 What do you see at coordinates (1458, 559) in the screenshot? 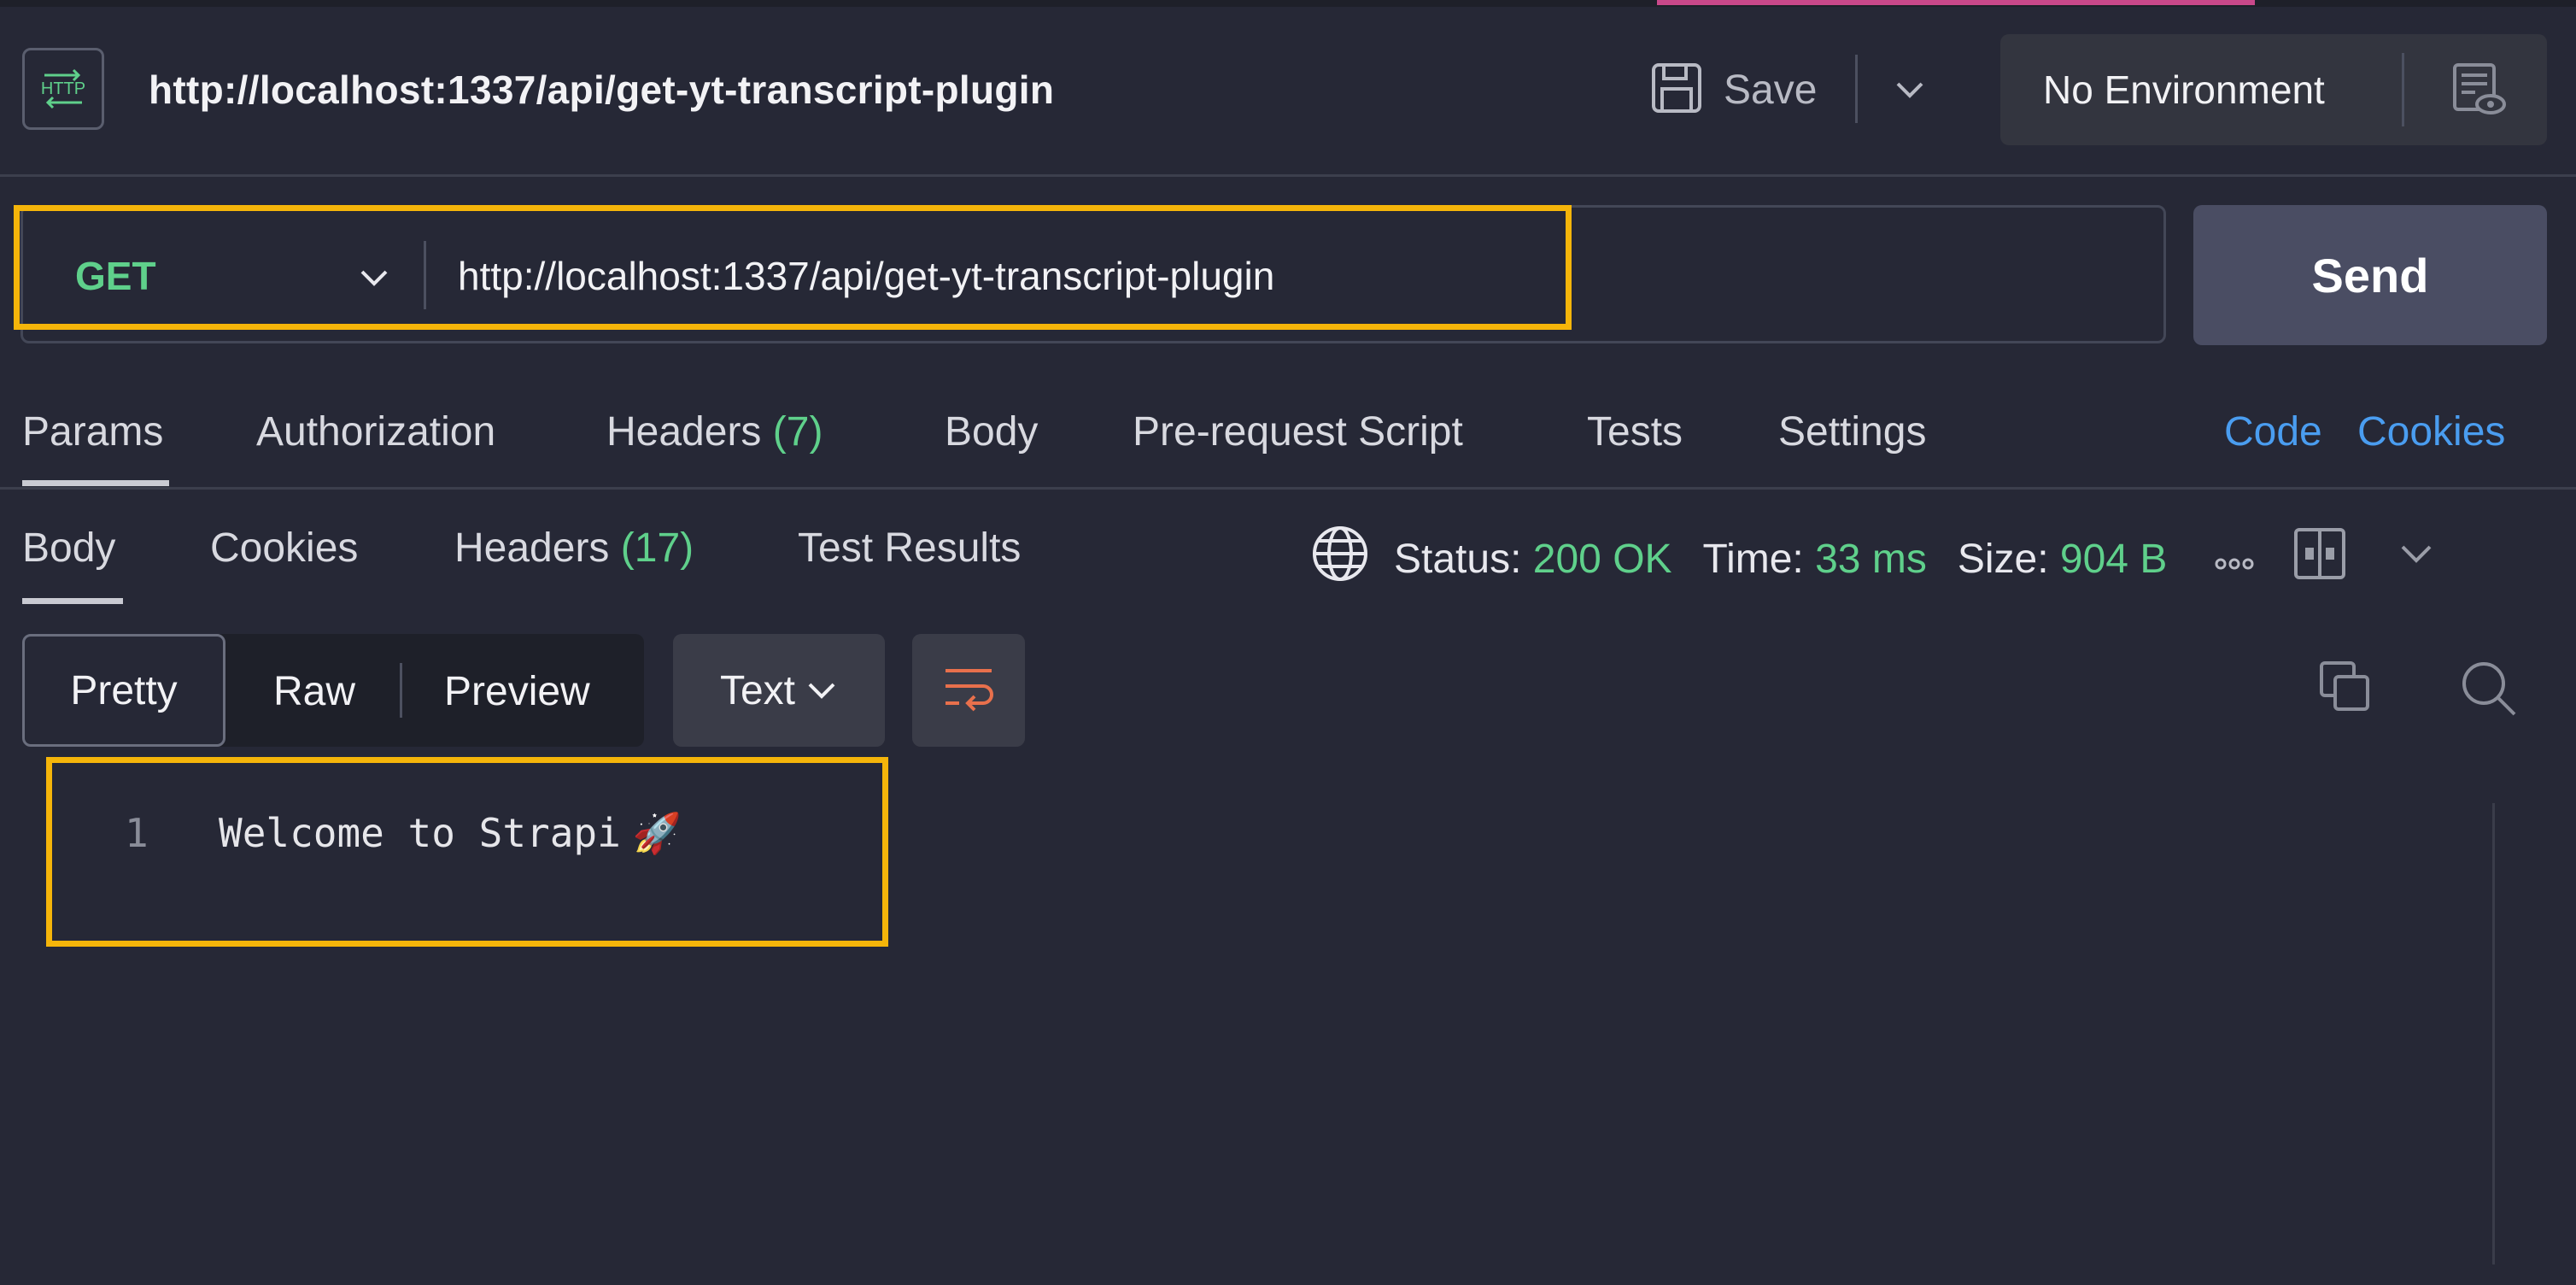
I see `status-label: Status:` at bounding box center [1458, 559].